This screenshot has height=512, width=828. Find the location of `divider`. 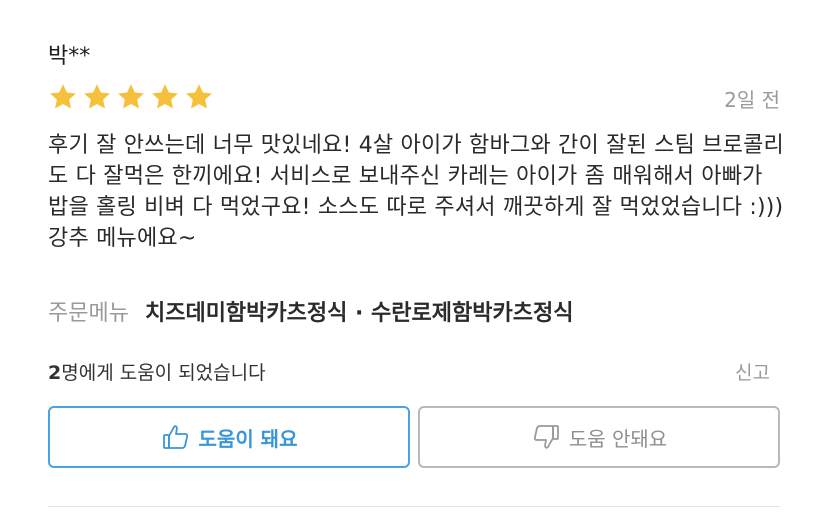

divider is located at coordinates (414, 506).